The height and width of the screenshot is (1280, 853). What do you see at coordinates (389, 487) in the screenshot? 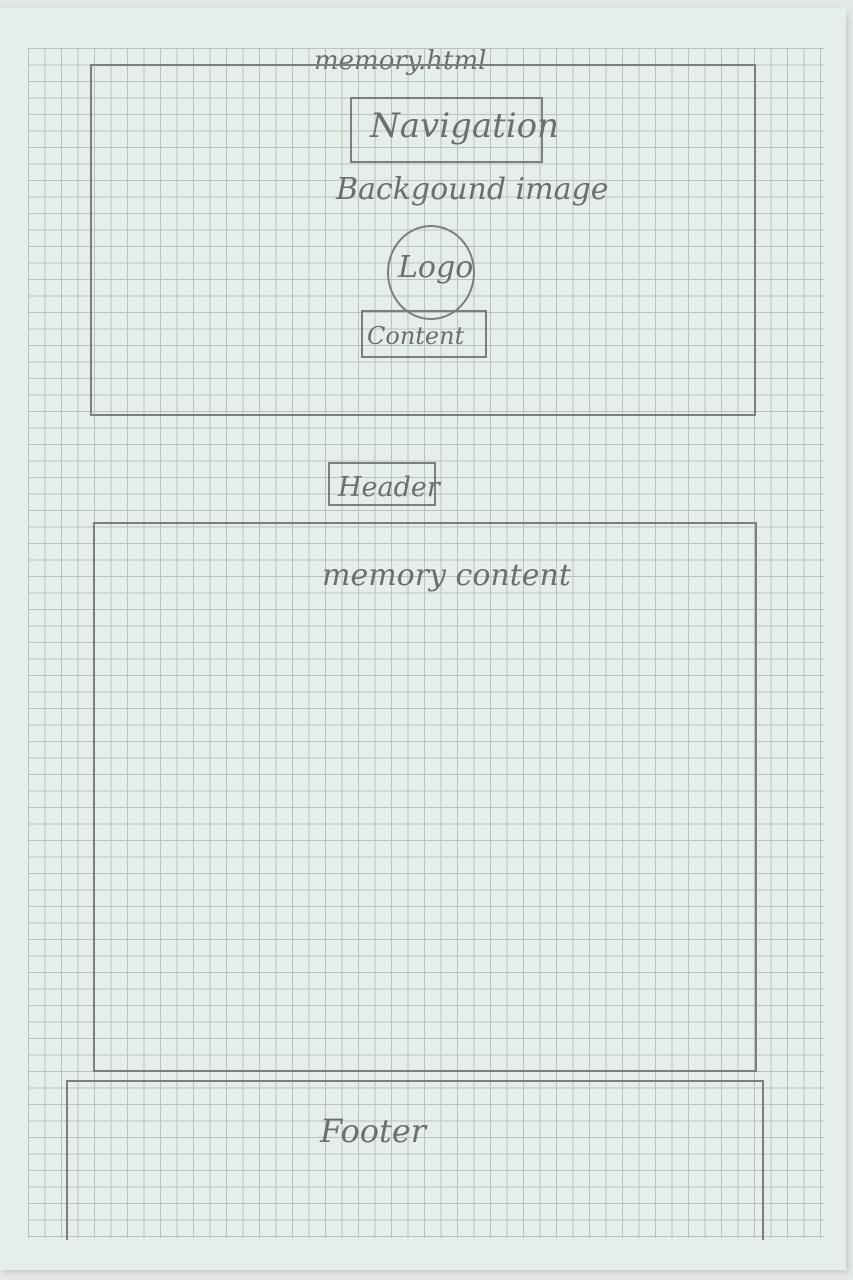
I see `header-label: Header` at bounding box center [389, 487].